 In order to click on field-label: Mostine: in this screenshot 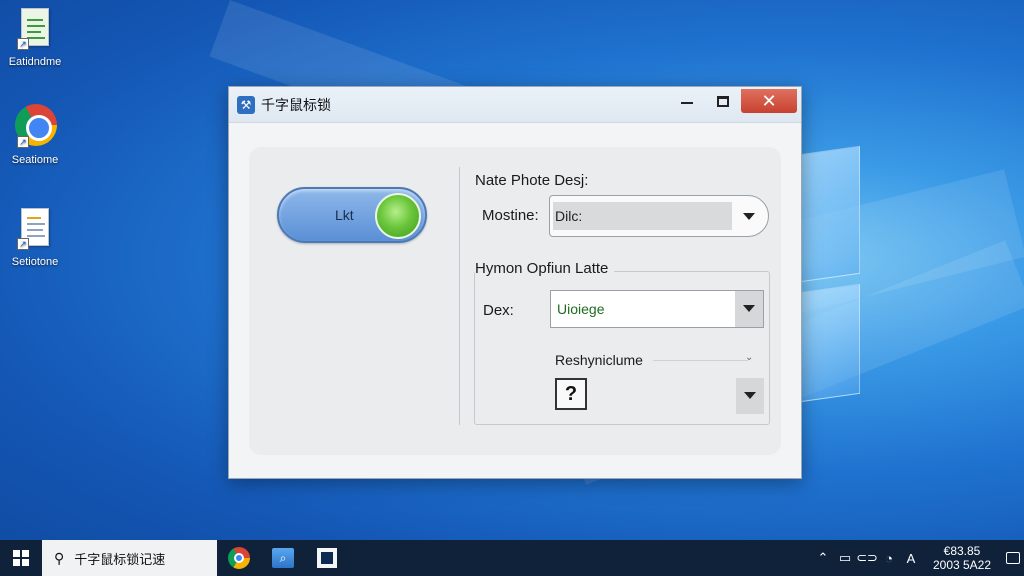, I will do `click(510, 215)`.